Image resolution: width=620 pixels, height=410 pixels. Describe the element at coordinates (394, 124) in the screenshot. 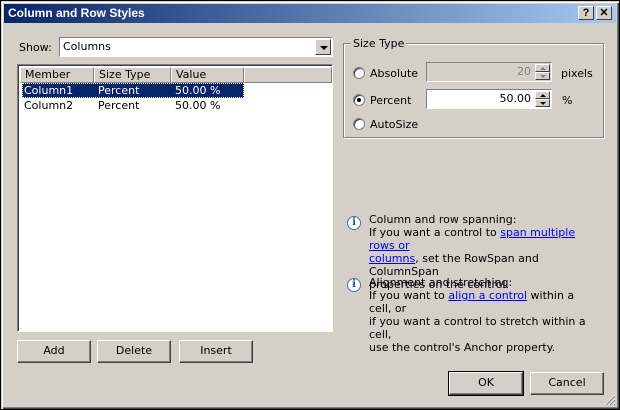

I see `autosize-label: AutoSize` at that location.